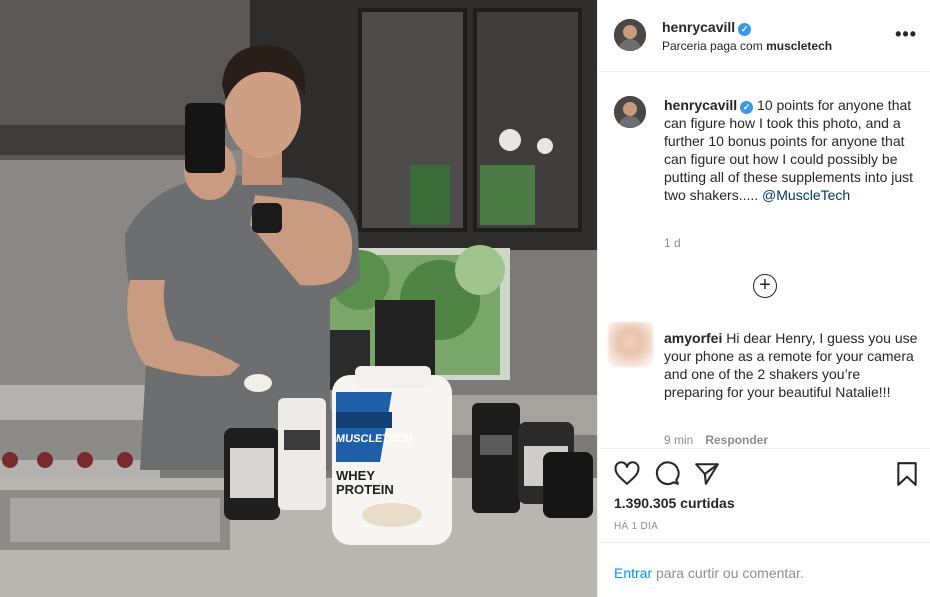 The height and width of the screenshot is (597, 930). Describe the element at coordinates (365, 489) in the screenshot. I see `tub-product-line2: PROTEIN` at that location.